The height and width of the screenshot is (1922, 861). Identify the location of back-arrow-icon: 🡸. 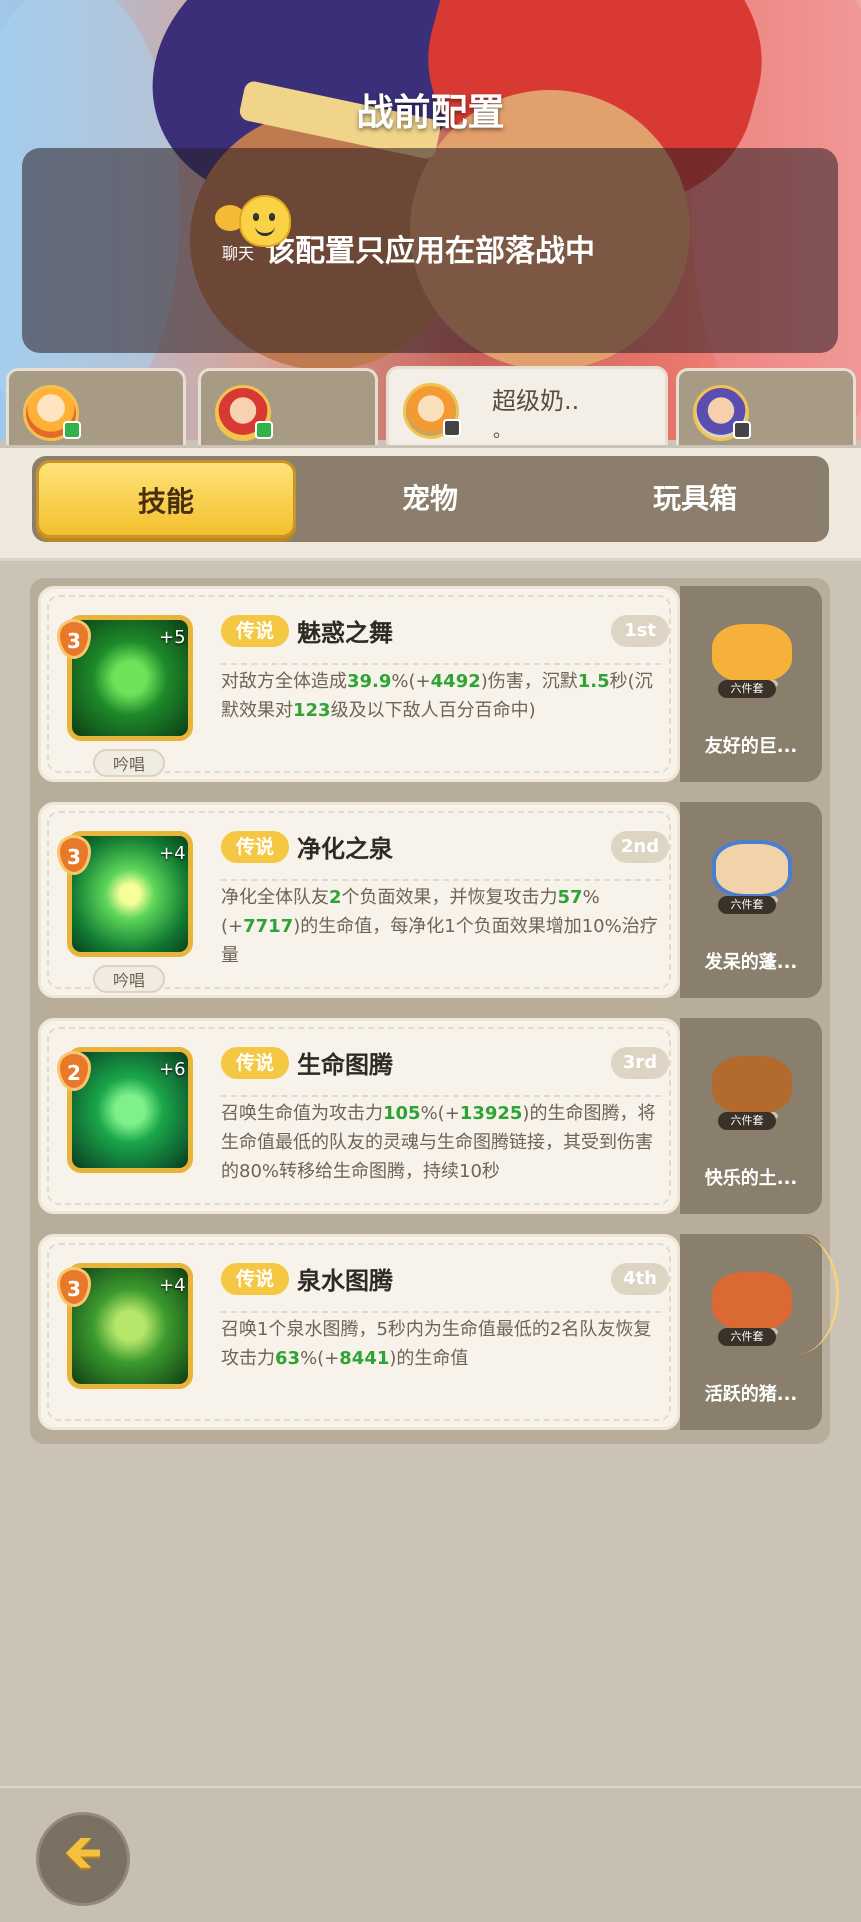
(83, 1852).